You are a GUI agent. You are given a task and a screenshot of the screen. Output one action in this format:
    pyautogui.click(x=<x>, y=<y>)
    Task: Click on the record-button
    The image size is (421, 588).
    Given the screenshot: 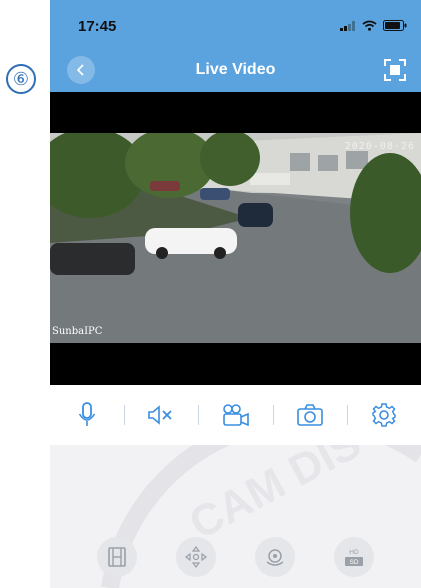 What is the action you would take?
    pyautogui.click(x=235, y=415)
    